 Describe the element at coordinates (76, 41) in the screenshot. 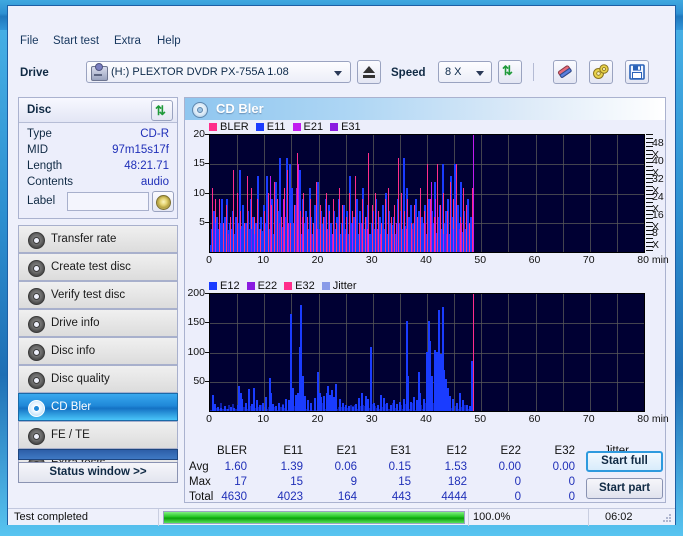

I see `menu-start-test: Start test` at that location.